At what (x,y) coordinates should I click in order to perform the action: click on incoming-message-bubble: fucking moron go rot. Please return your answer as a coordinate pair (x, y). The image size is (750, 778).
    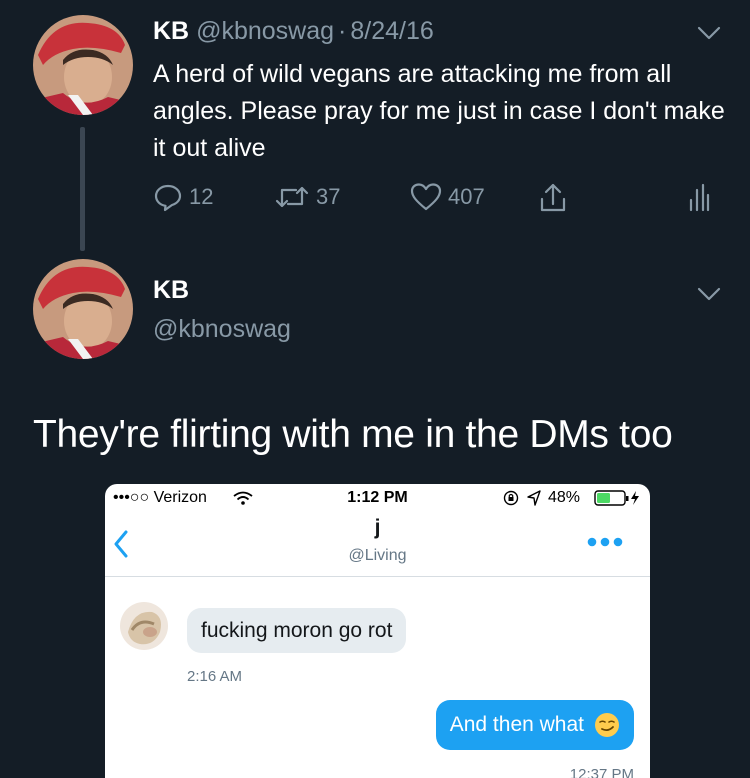
    Looking at the image, I should click on (297, 630).